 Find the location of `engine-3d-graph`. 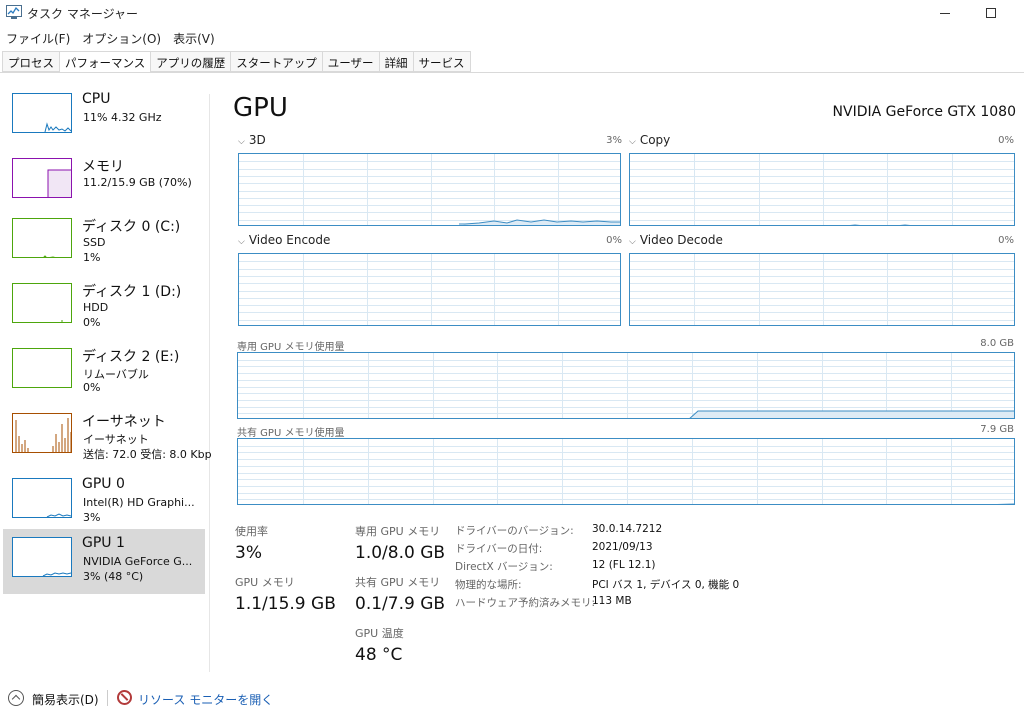

engine-3d-graph is located at coordinates (429, 189).